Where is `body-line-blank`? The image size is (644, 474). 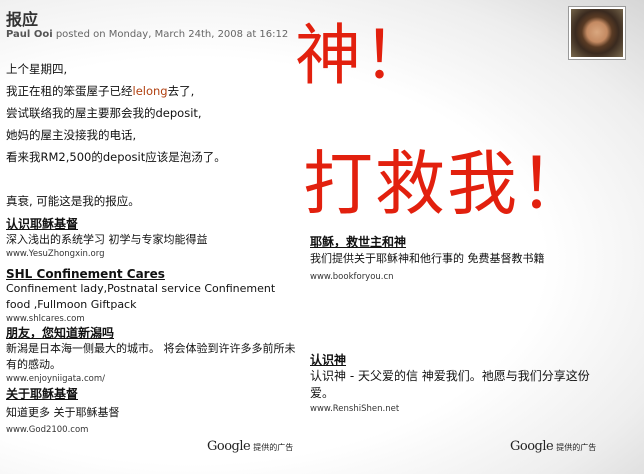
body-line-blank is located at coordinates (156, 179).